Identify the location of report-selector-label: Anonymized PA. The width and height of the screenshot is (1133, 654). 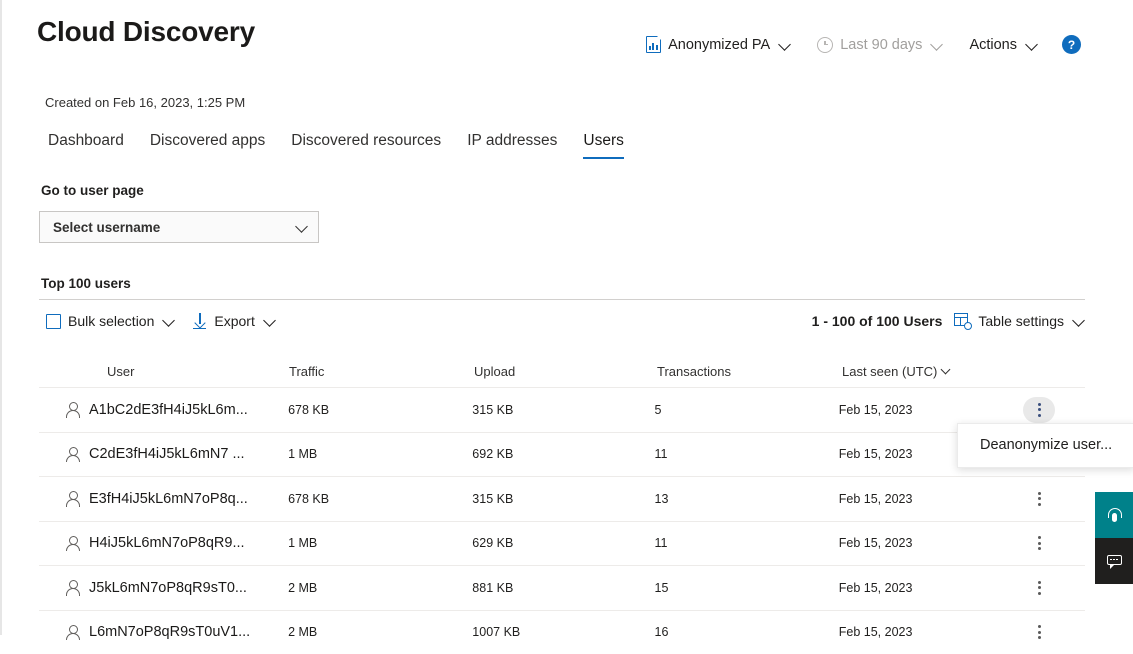
(719, 45).